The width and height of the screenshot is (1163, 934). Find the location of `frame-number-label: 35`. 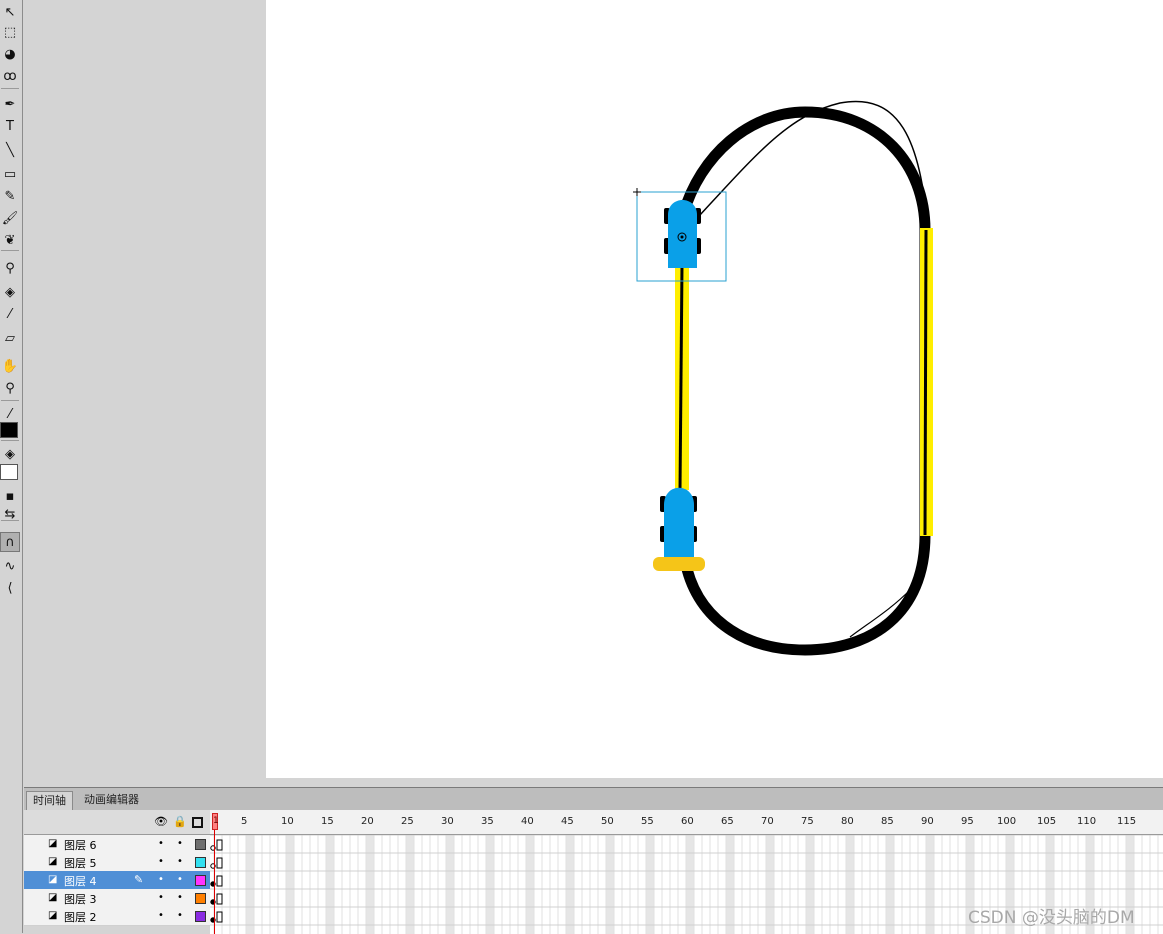

frame-number-label: 35 is located at coordinates (487, 821).